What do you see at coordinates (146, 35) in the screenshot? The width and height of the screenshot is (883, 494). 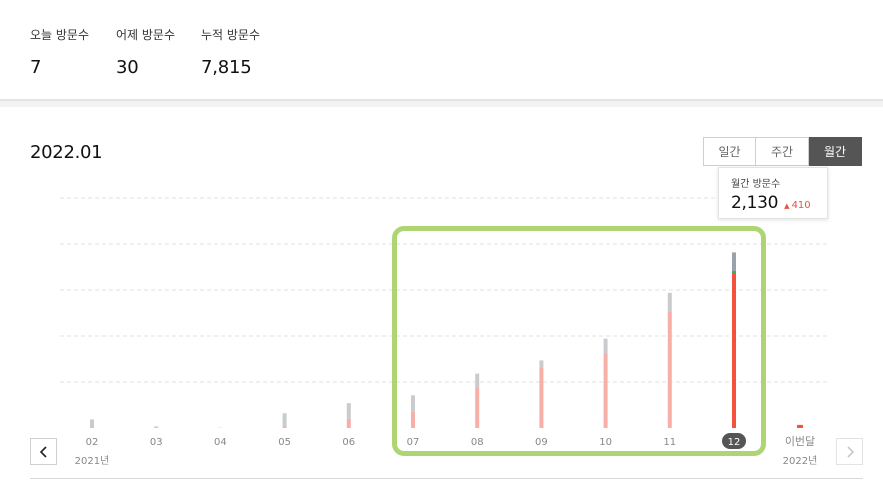 I see `stat-yesterday-label: 어제 방문수` at bounding box center [146, 35].